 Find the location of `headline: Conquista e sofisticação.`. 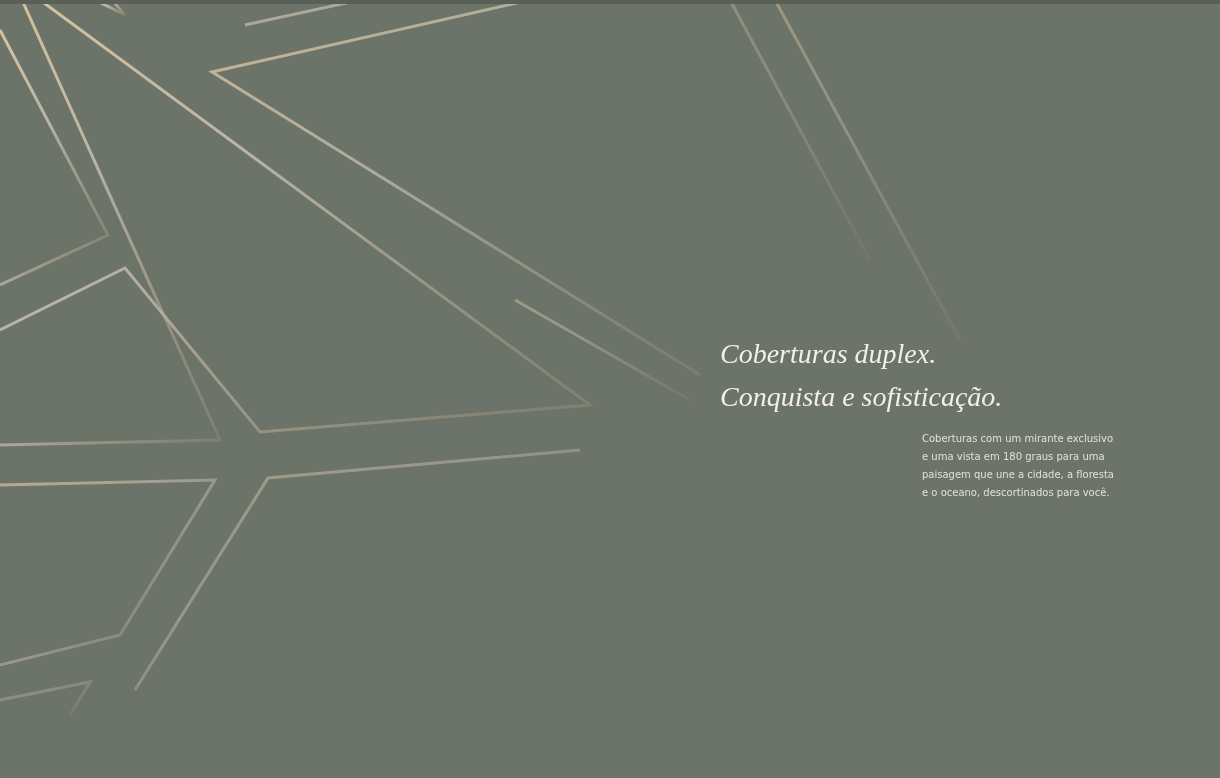

headline: Conquista e sofisticação. is located at coordinates (862, 397).